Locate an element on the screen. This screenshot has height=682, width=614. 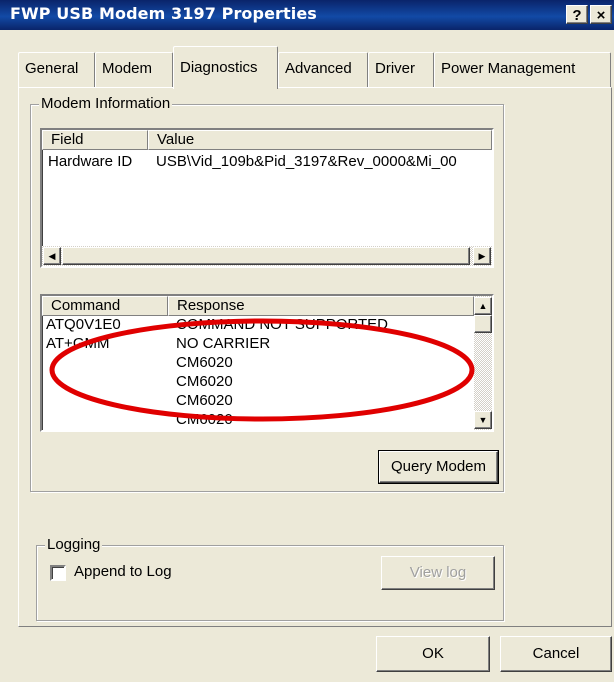
window-title: FWP USB Modem 3197 Properties is located at coordinates (163, 13).